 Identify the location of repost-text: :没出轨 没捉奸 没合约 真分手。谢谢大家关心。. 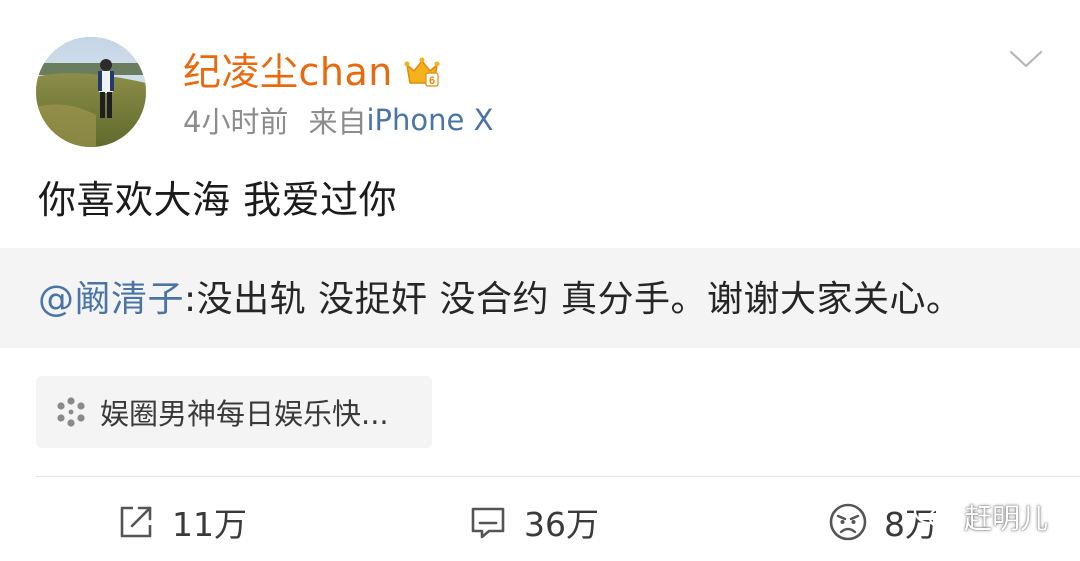
(573, 299).